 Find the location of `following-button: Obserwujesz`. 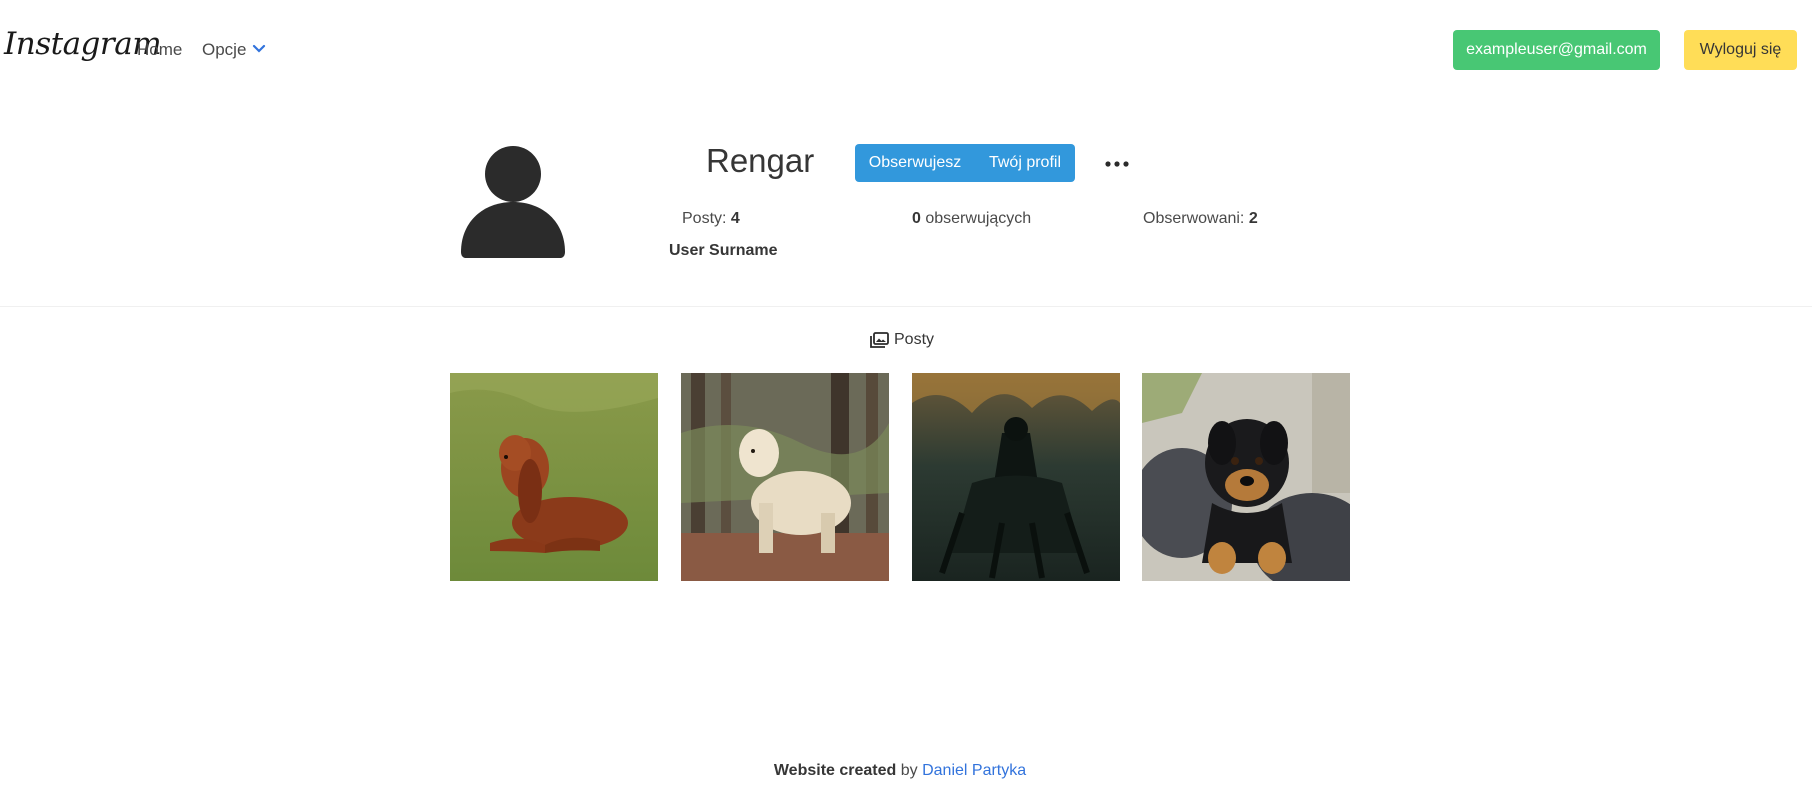

following-button: Obserwujesz is located at coordinates (915, 163).